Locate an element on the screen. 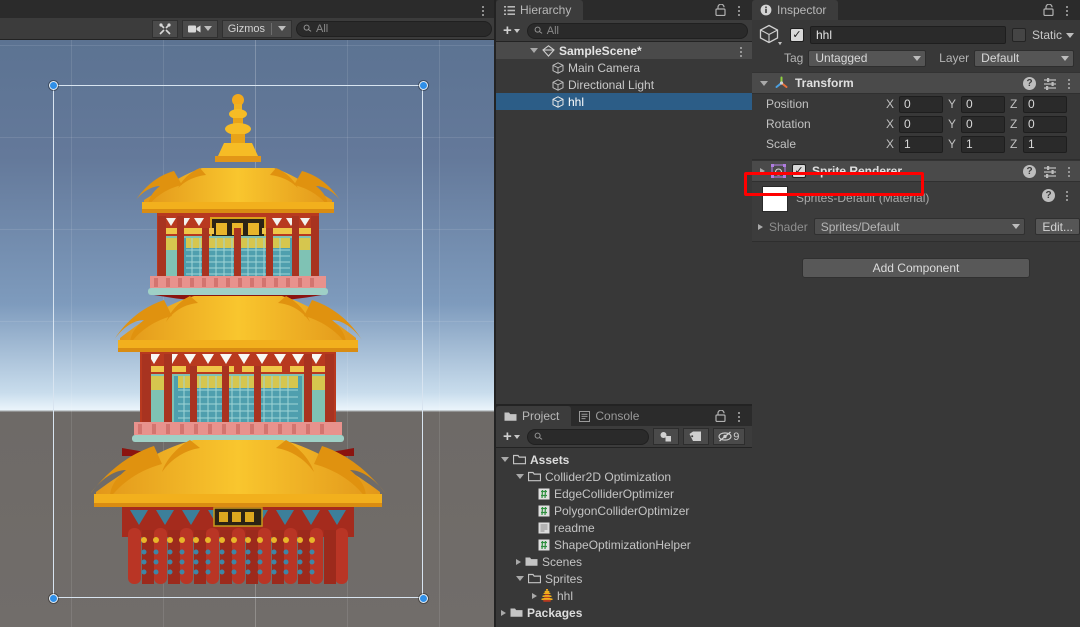 This screenshot has height=627, width=1080. gameobject-name-value: hhl is located at coordinates (824, 35).